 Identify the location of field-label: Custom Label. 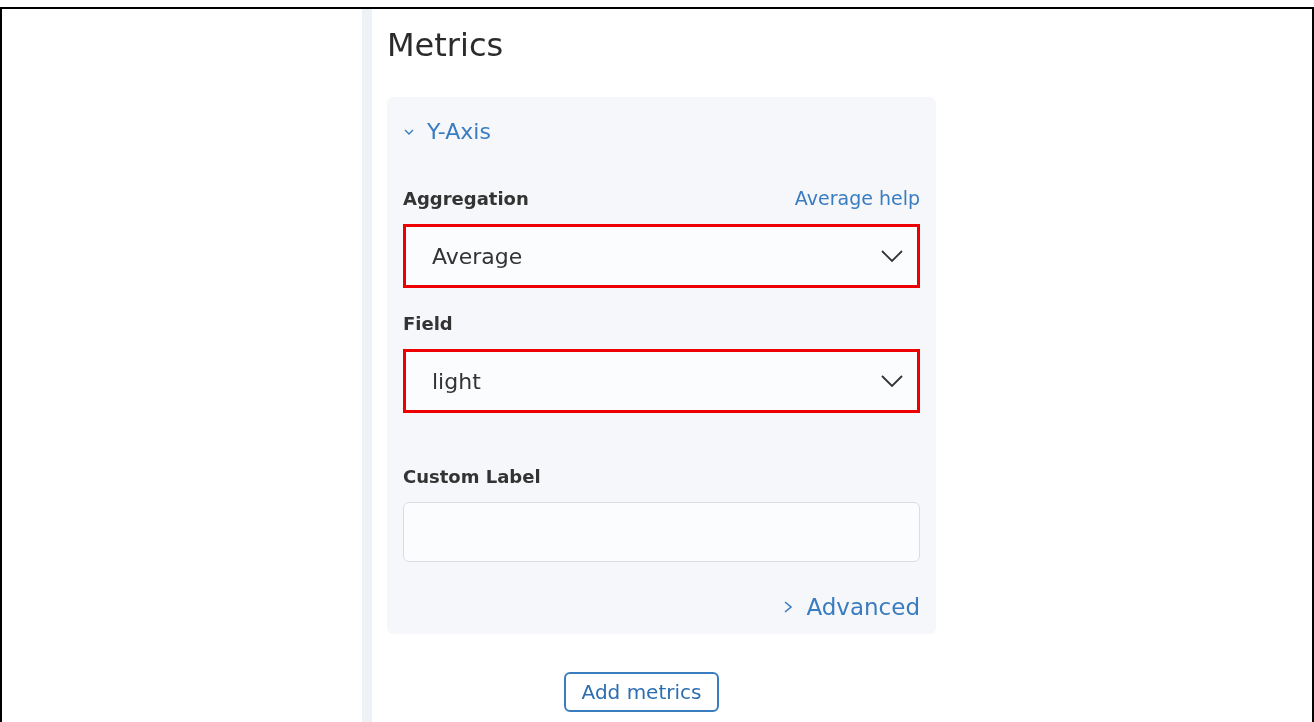
(472, 476).